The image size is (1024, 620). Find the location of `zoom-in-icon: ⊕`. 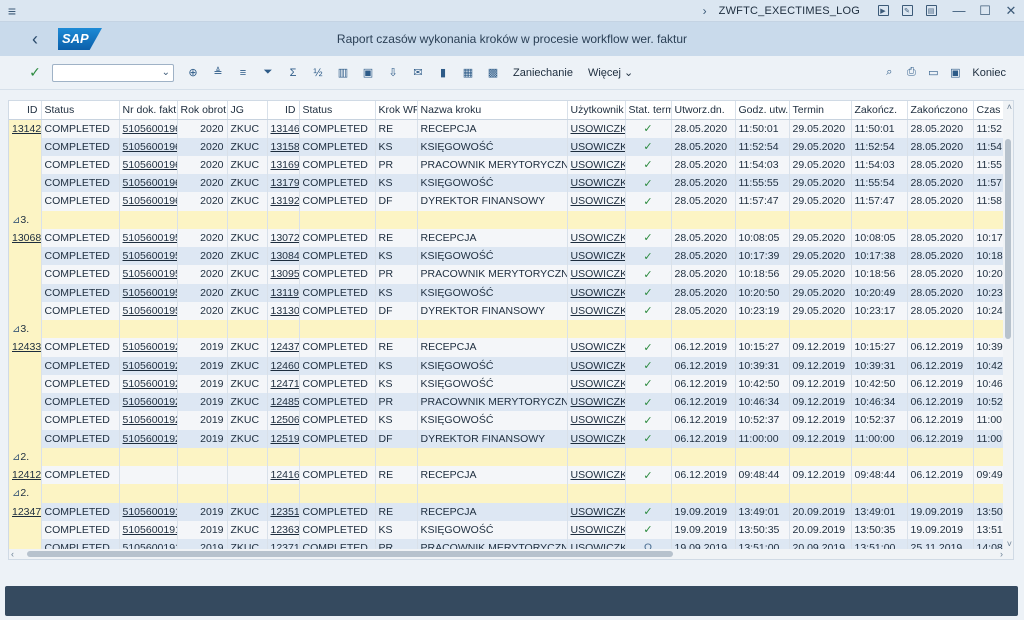

zoom-in-icon: ⊕ is located at coordinates (193, 73).